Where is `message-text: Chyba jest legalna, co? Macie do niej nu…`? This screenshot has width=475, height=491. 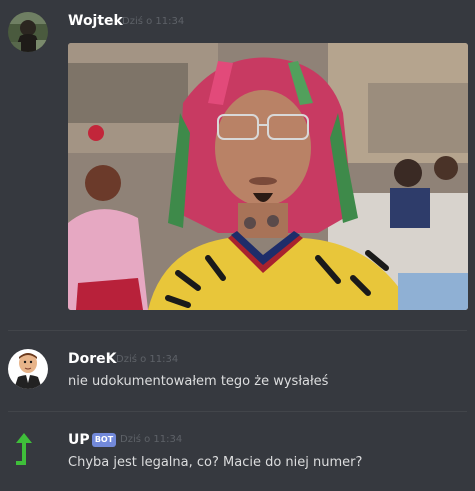 message-text: Chyba jest legalna, co? Macie do niej nu… is located at coordinates (215, 462).